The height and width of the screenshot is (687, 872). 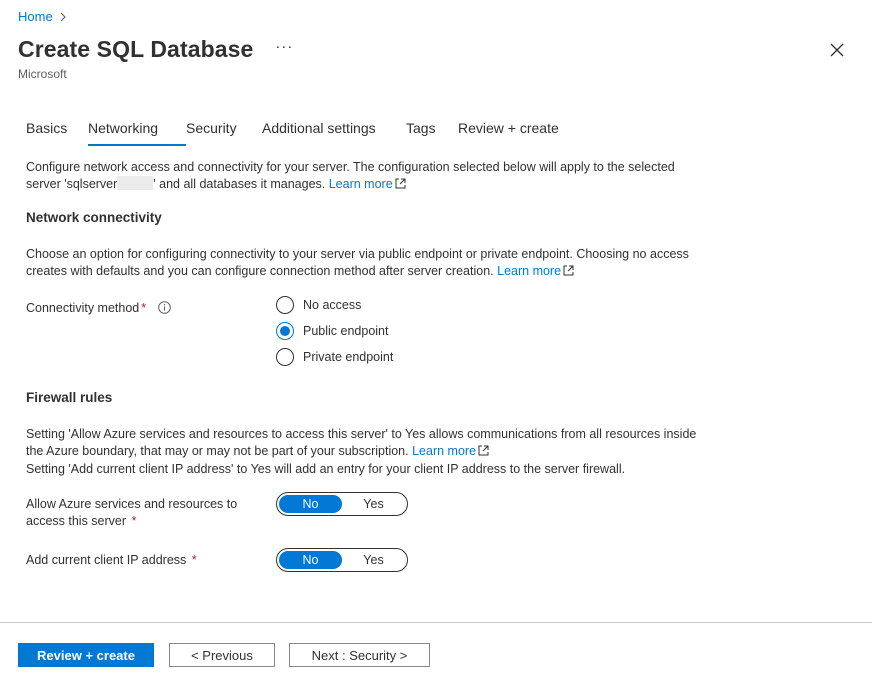 I want to click on title-row: Create SQL Database ···, so click(x=155, y=49).